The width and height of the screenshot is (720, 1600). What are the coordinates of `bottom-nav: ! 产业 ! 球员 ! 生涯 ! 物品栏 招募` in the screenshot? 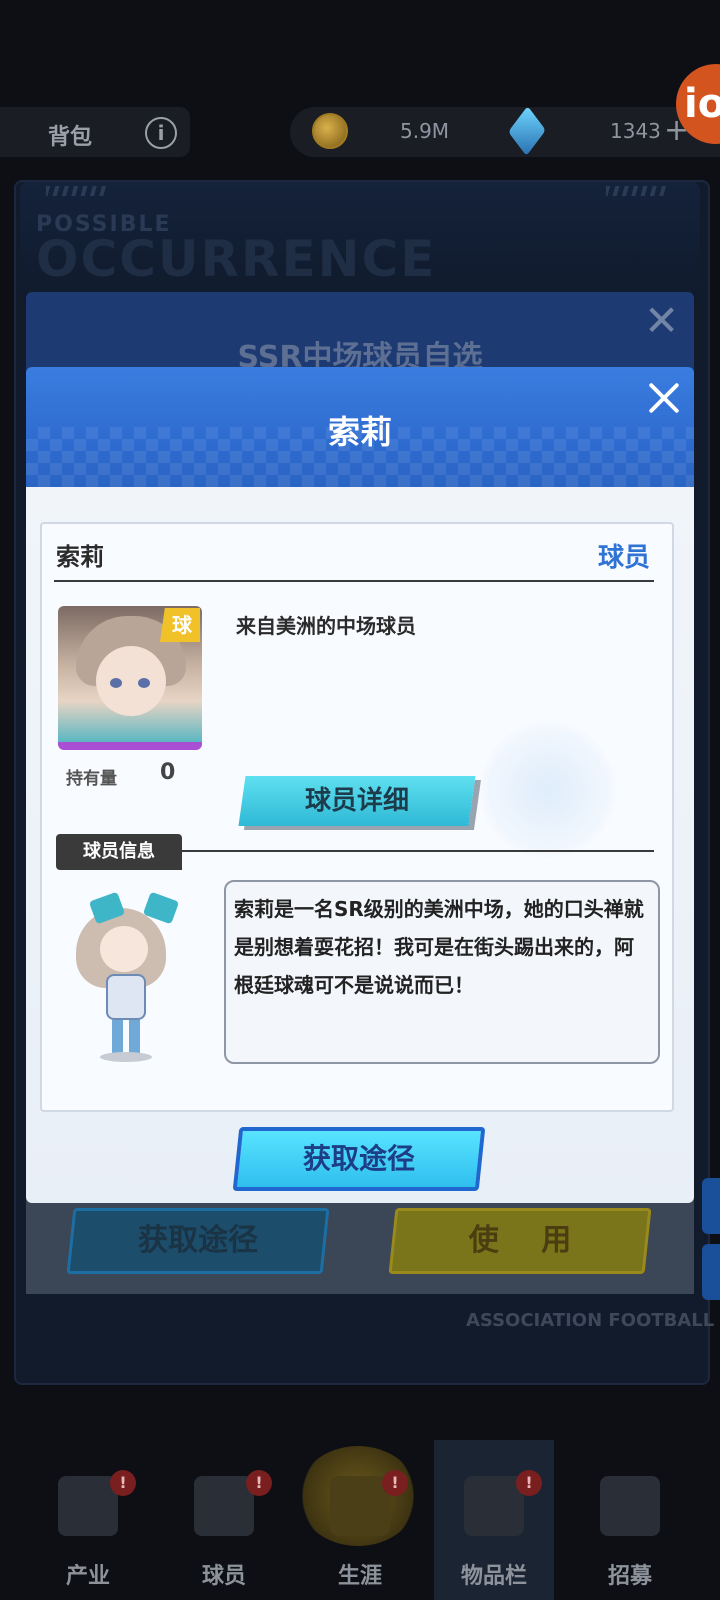 It's located at (360, 1520).